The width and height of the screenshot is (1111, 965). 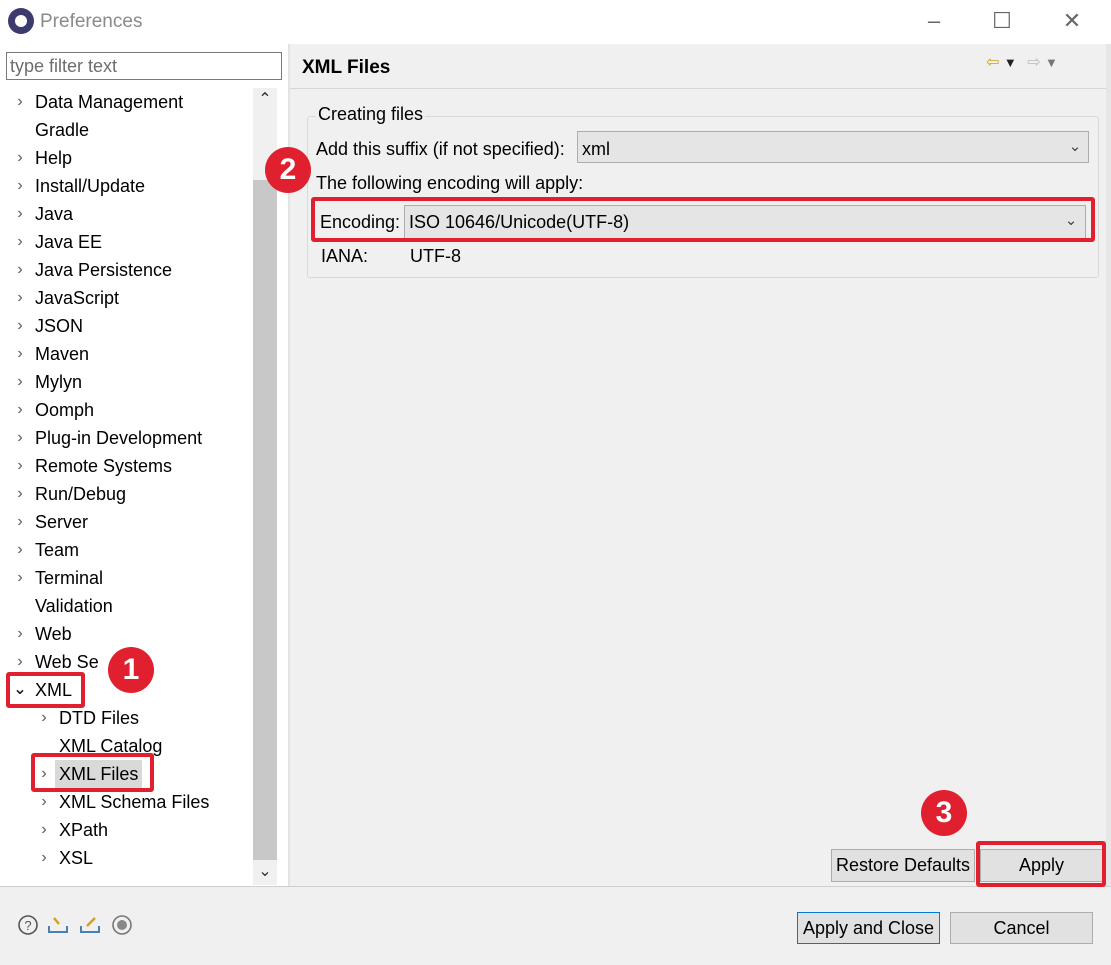 I want to click on step-badge-1: 1, so click(x=131, y=670).